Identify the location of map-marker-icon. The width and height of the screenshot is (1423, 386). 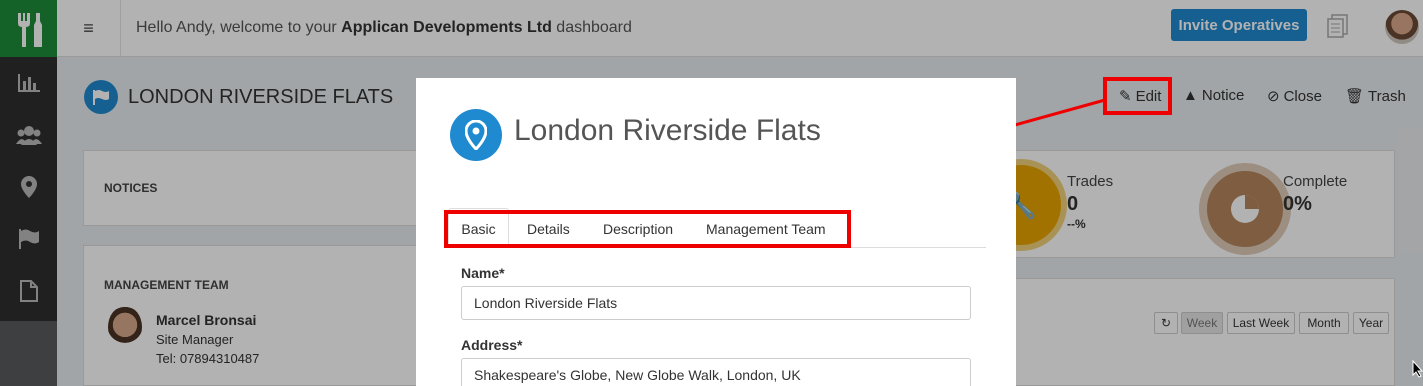
(476, 135).